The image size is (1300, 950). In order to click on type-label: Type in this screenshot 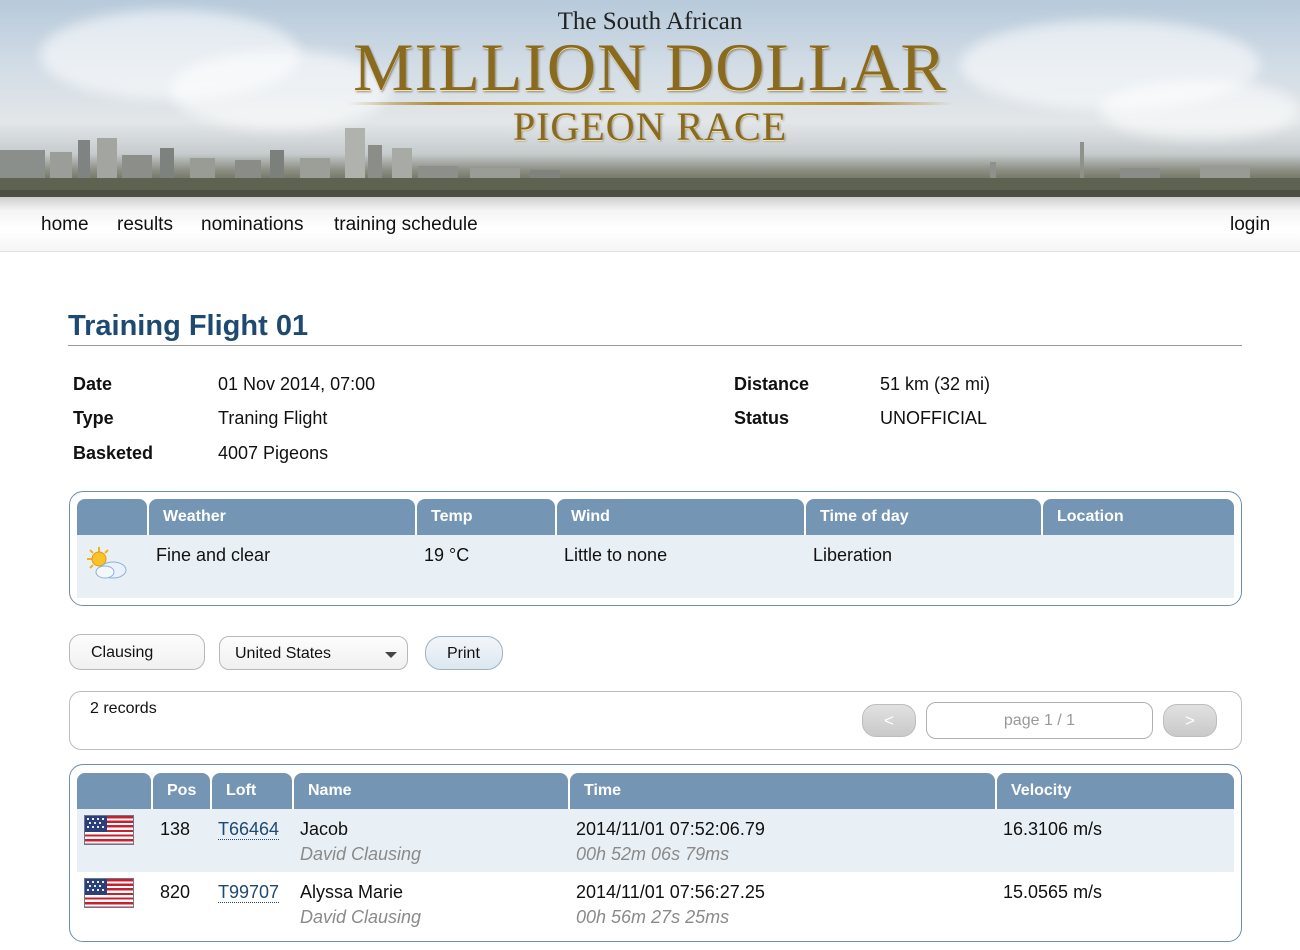, I will do `click(93, 418)`.